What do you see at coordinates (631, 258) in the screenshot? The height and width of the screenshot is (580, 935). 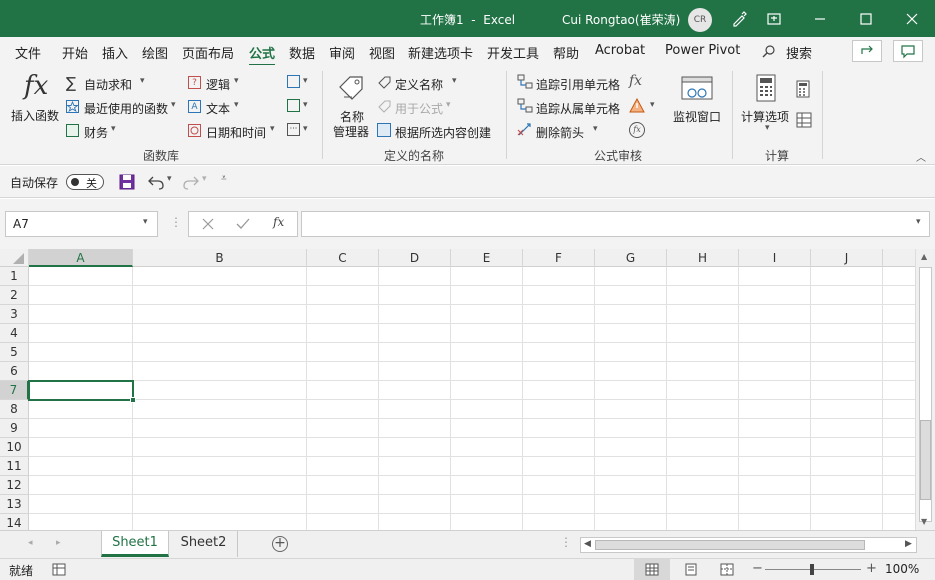 I see `column-header-g: G` at bounding box center [631, 258].